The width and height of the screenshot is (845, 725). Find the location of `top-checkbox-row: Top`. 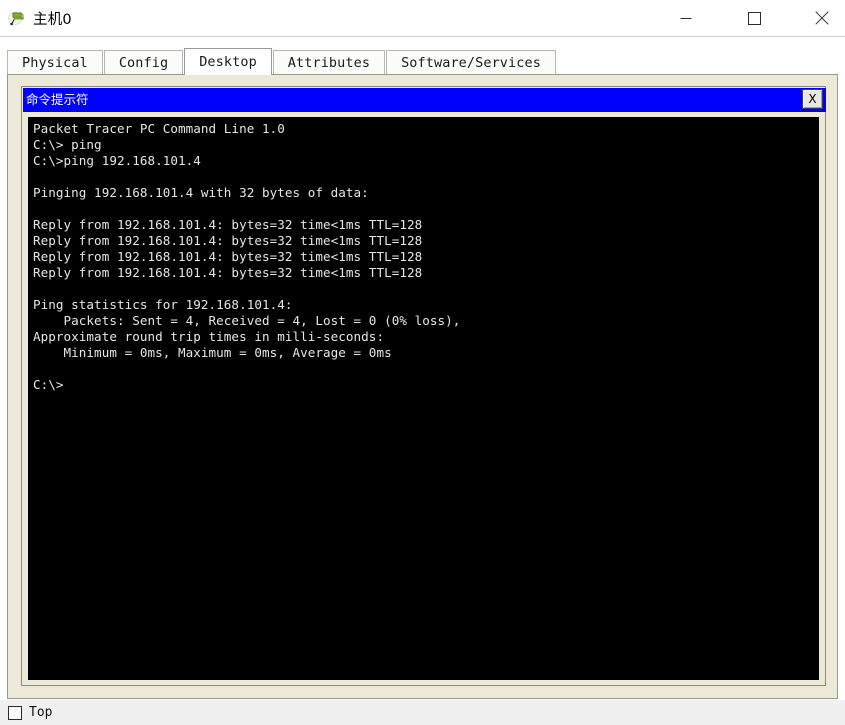

top-checkbox-row: Top is located at coordinates (30, 712).